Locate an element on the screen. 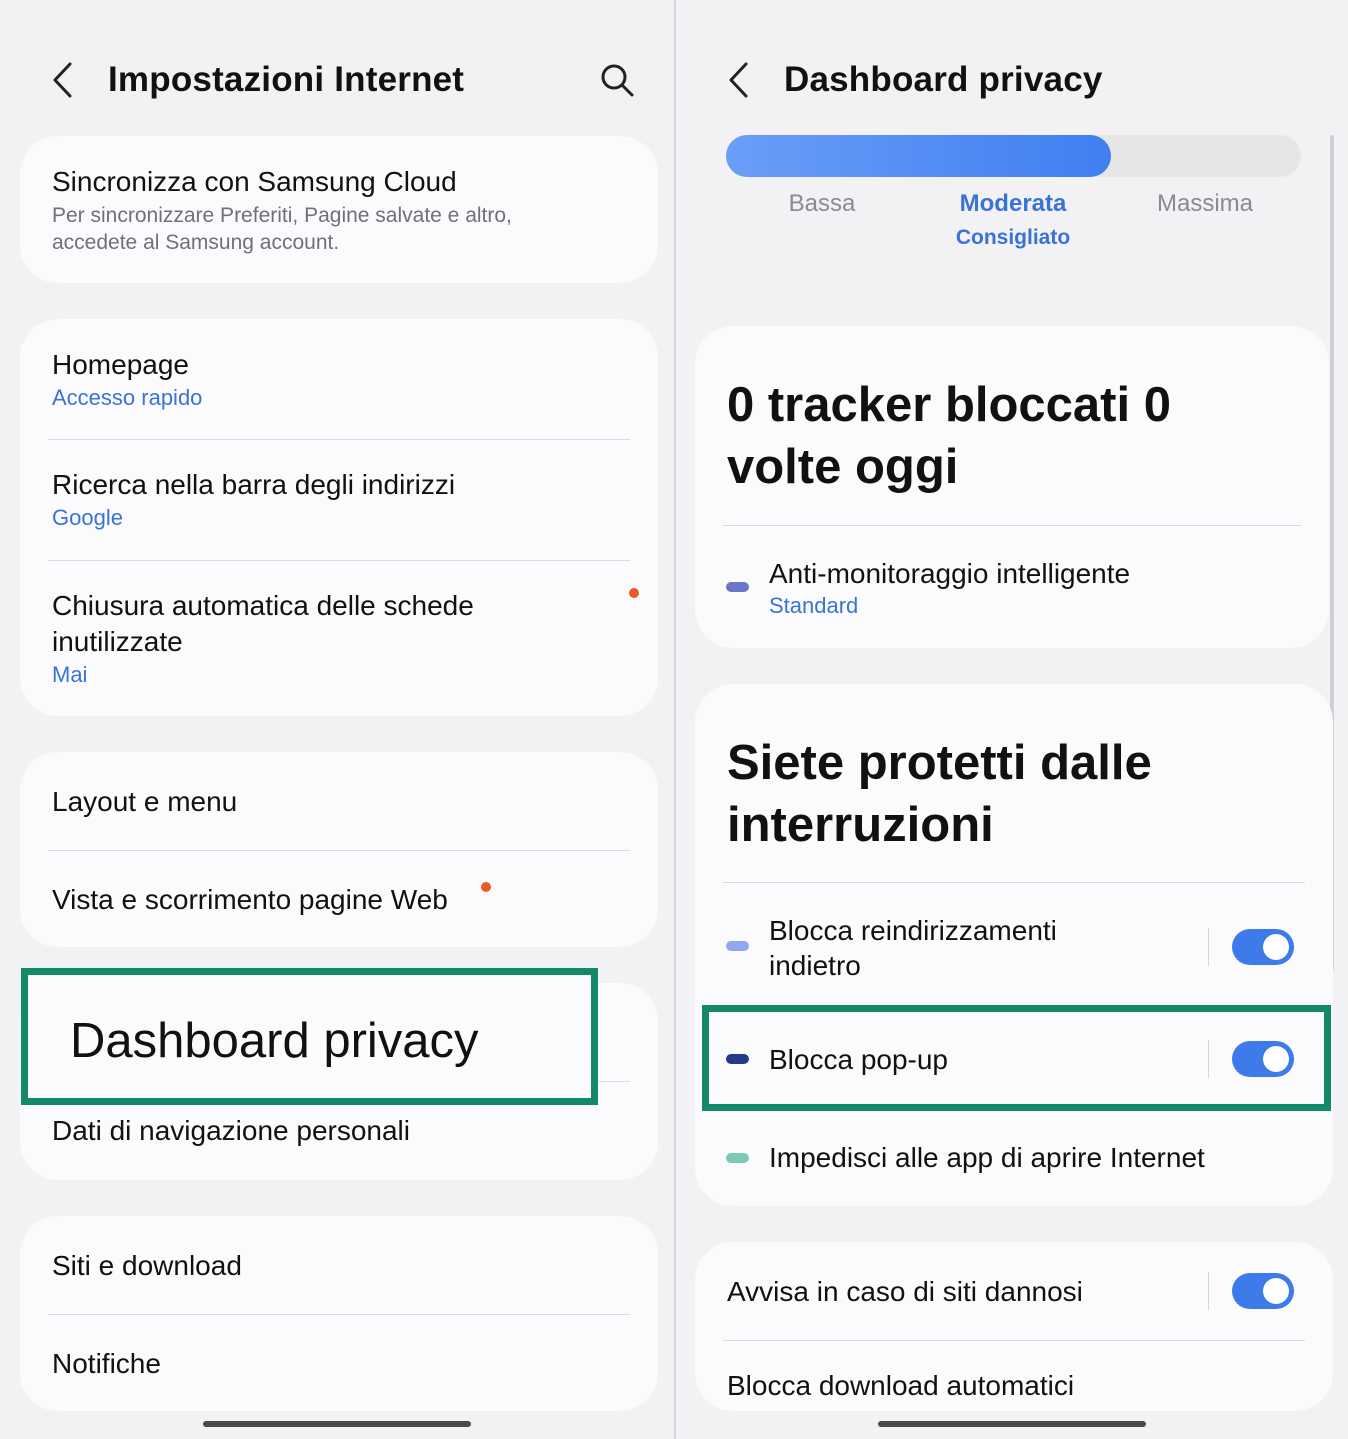 Image resolution: width=1348 pixels, height=1439 pixels. view-scroll-title: Vista e scorrimento pagine Web is located at coordinates (250, 899).